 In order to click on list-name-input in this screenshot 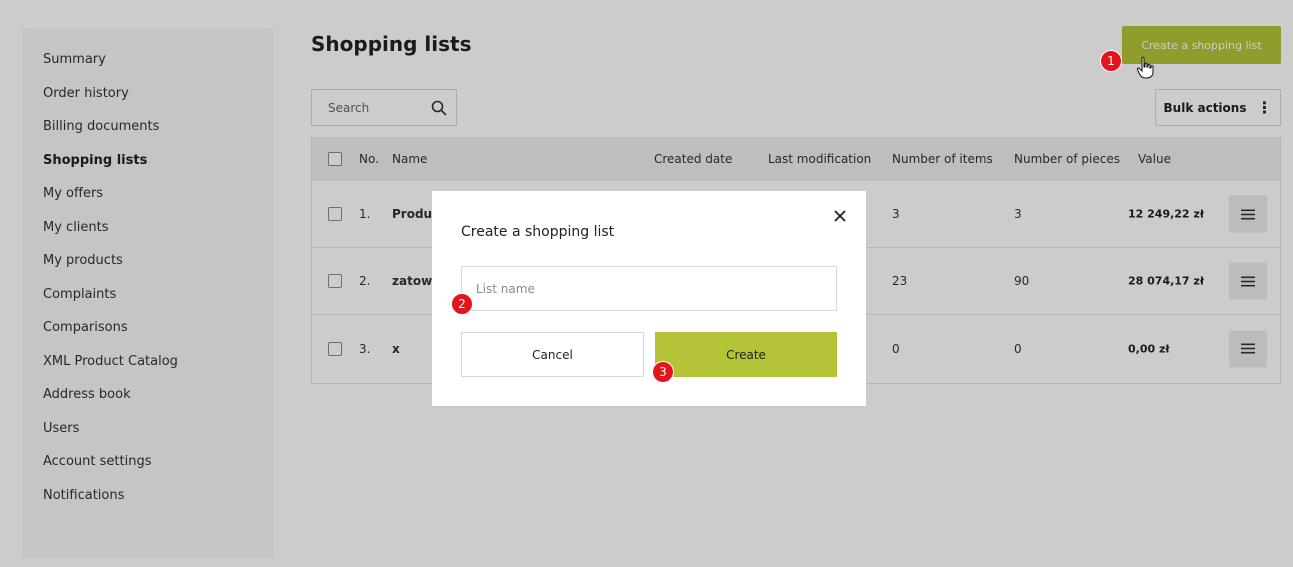, I will do `click(649, 288)`.